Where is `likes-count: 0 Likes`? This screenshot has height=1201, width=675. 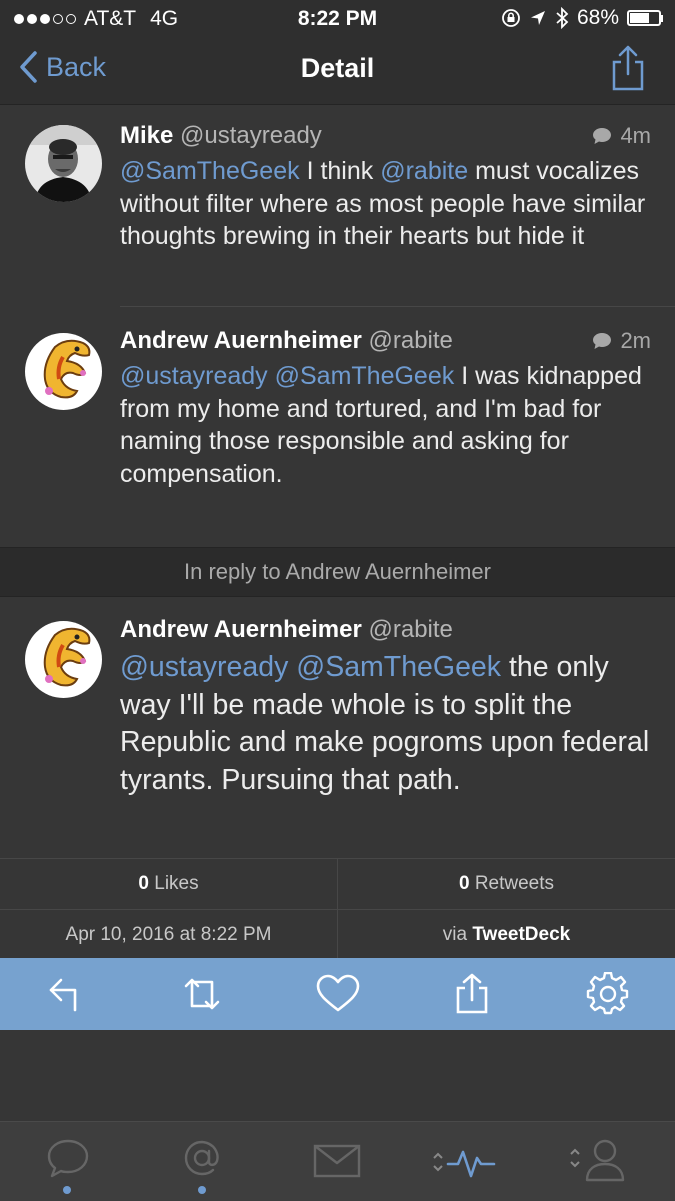
likes-count: 0 Likes is located at coordinates (168, 884).